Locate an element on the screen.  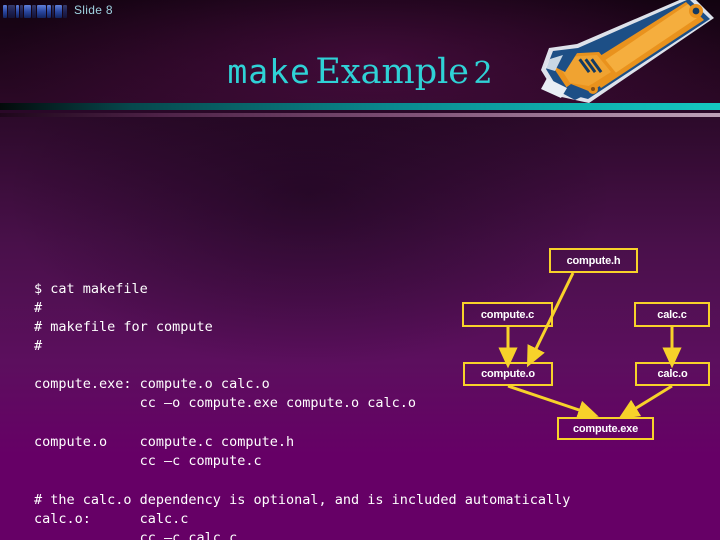
company-logo-icon is located at coordinates (35, 11).